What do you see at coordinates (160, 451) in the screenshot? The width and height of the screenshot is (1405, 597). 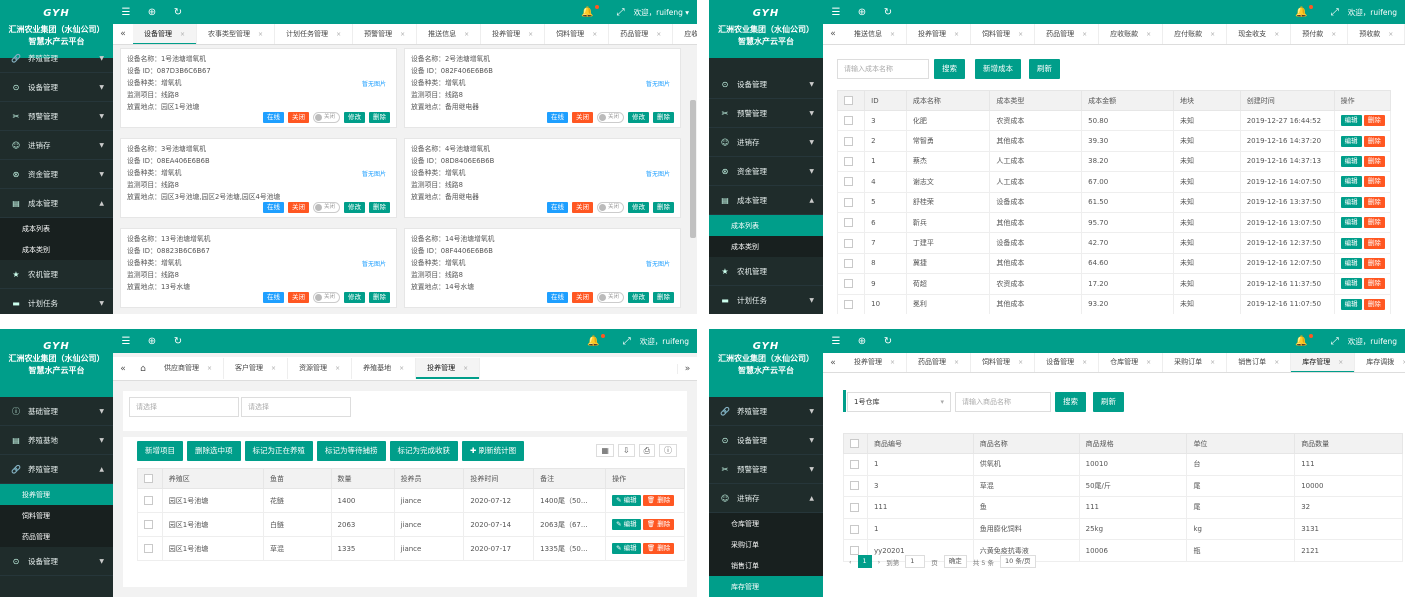 I see `toolbar-button: 新增项目` at bounding box center [160, 451].